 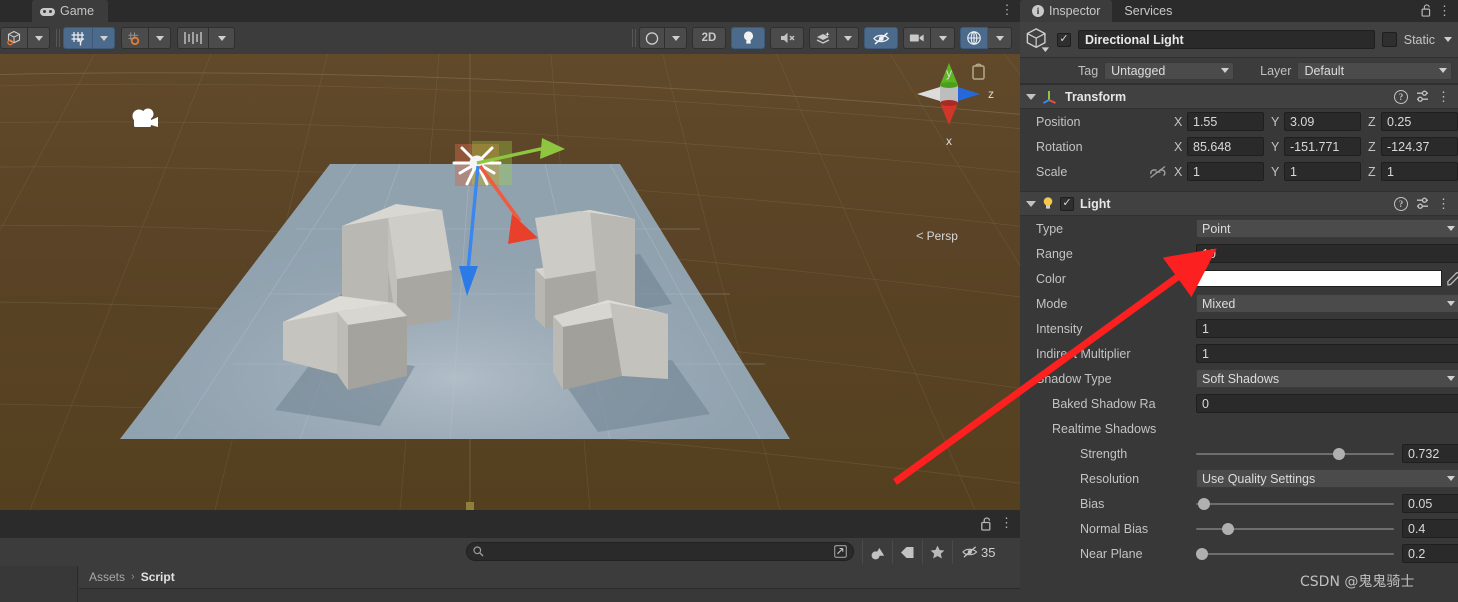 What do you see at coordinates (1225, 146) in the screenshot?
I see `rotation-x-field: 85.648` at bounding box center [1225, 146].